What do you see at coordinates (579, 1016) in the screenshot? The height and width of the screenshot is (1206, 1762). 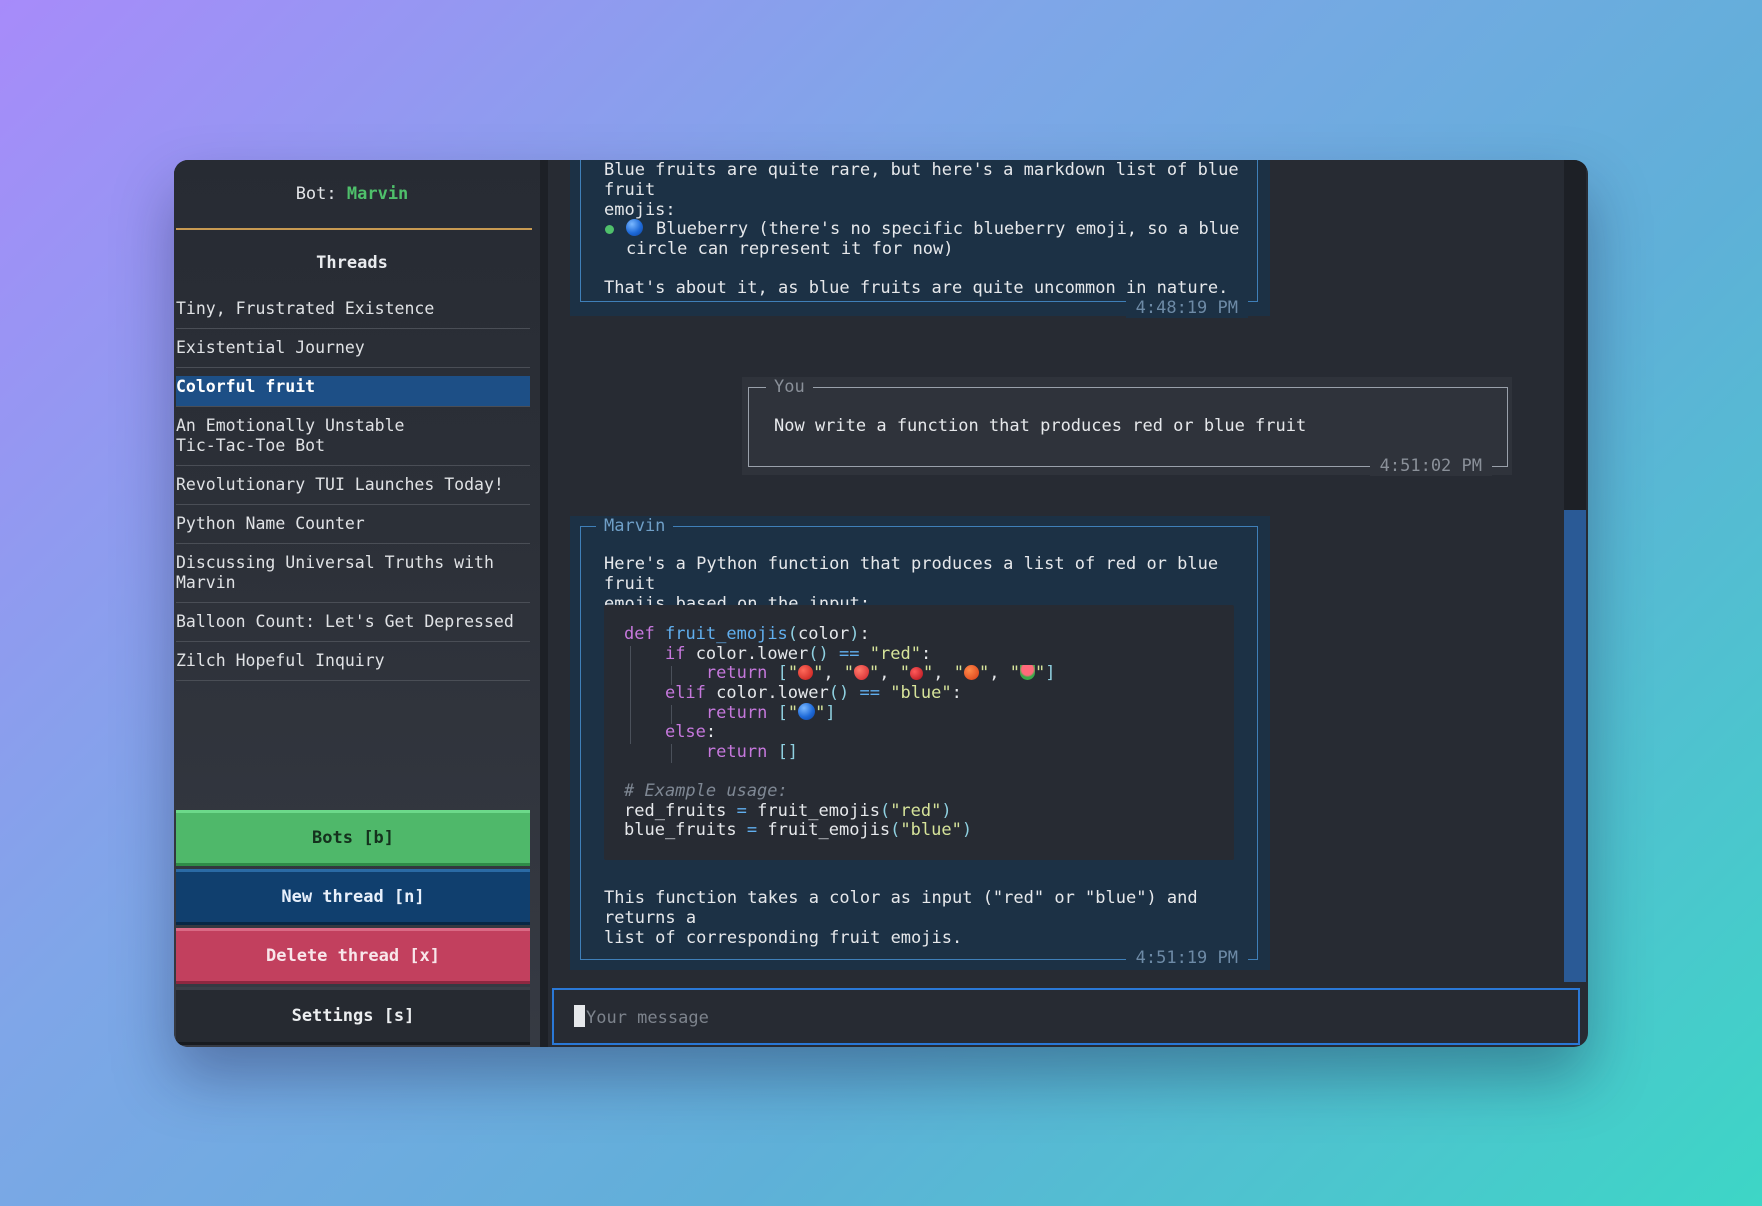 I see `text-cursor` at bounding box center [579, 1016].